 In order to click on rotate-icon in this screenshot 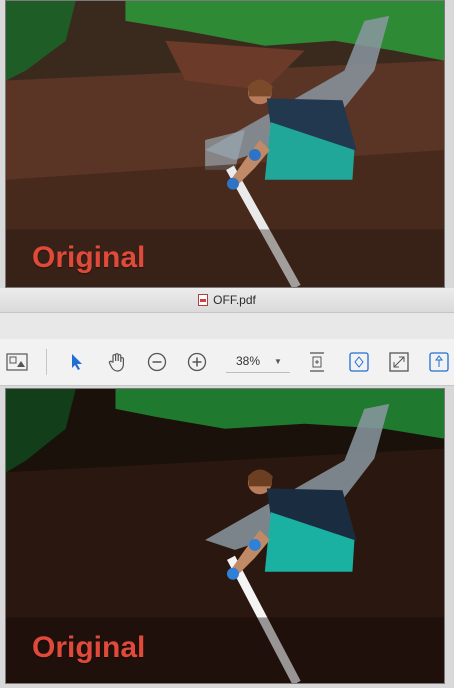, I will do `click(359, 362)`.